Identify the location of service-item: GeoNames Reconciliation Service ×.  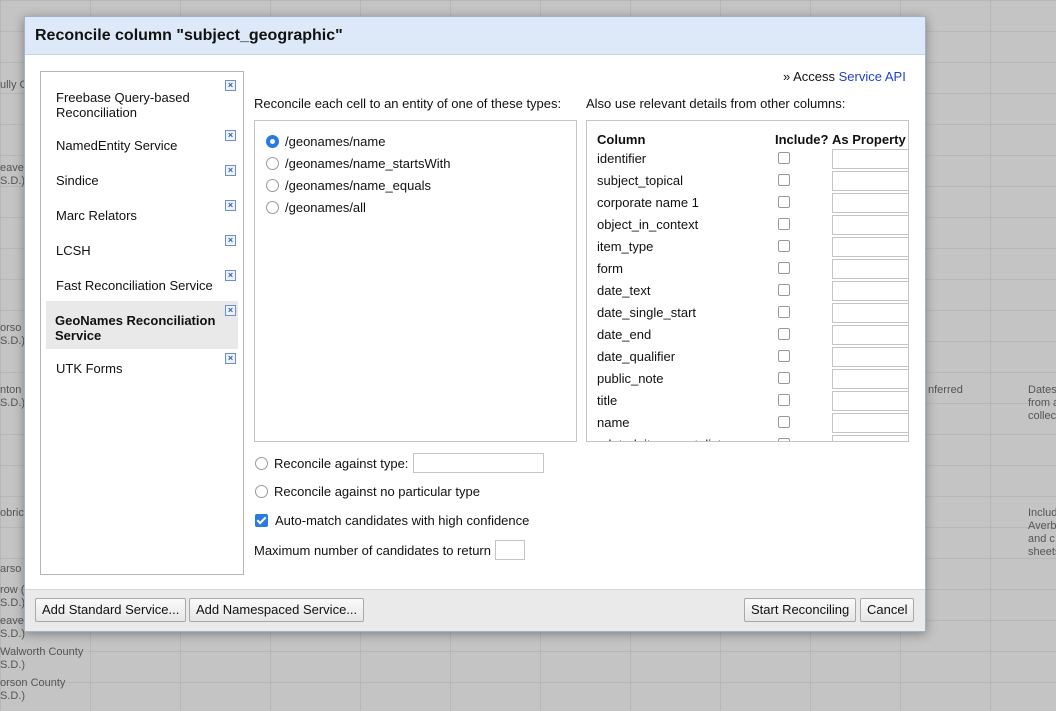
(142, 325).